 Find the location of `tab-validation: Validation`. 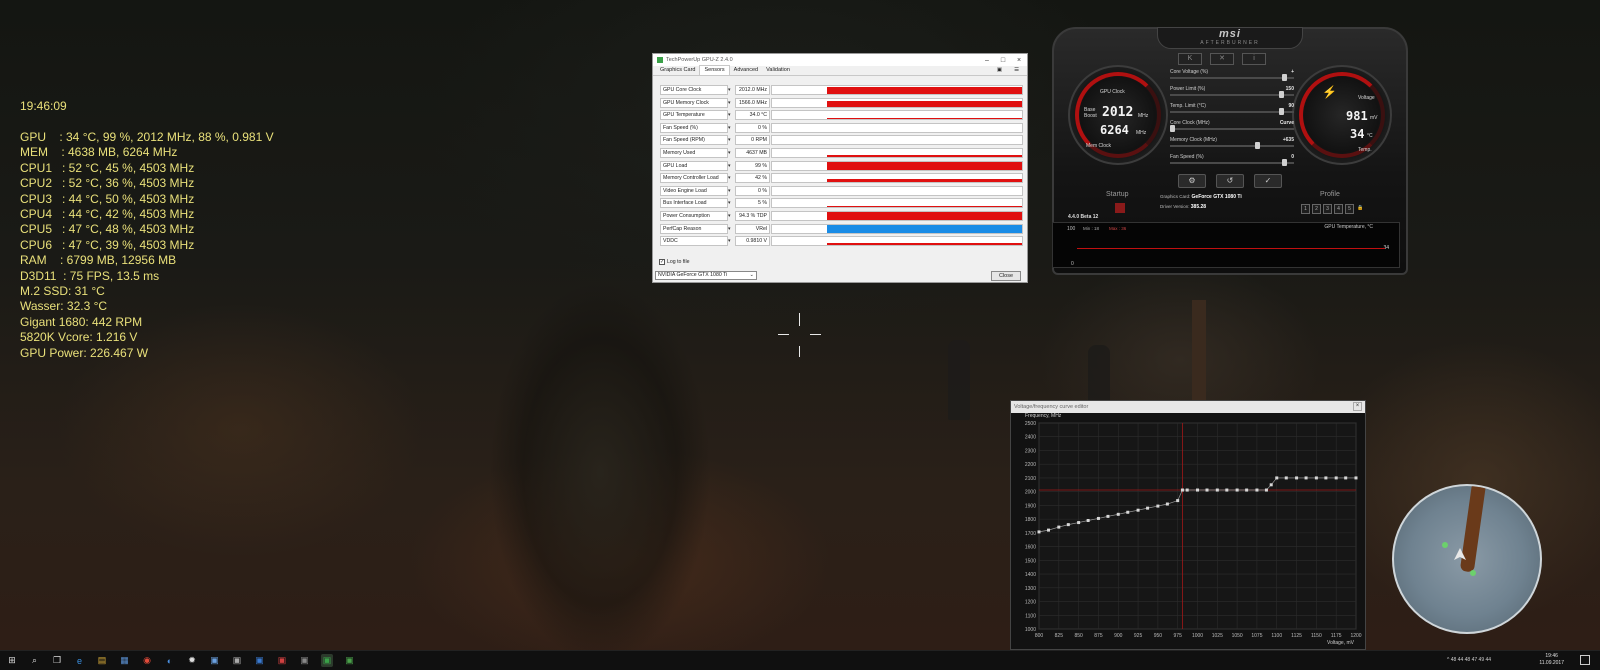

tab-validation: Validation is located at coordinates (778, 70).